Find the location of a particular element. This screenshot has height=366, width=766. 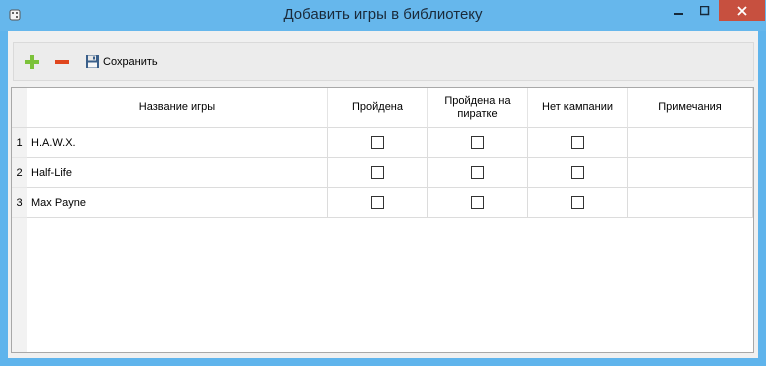

table-row: 1 H.A.W.X. is located at coordinates (382, 143).